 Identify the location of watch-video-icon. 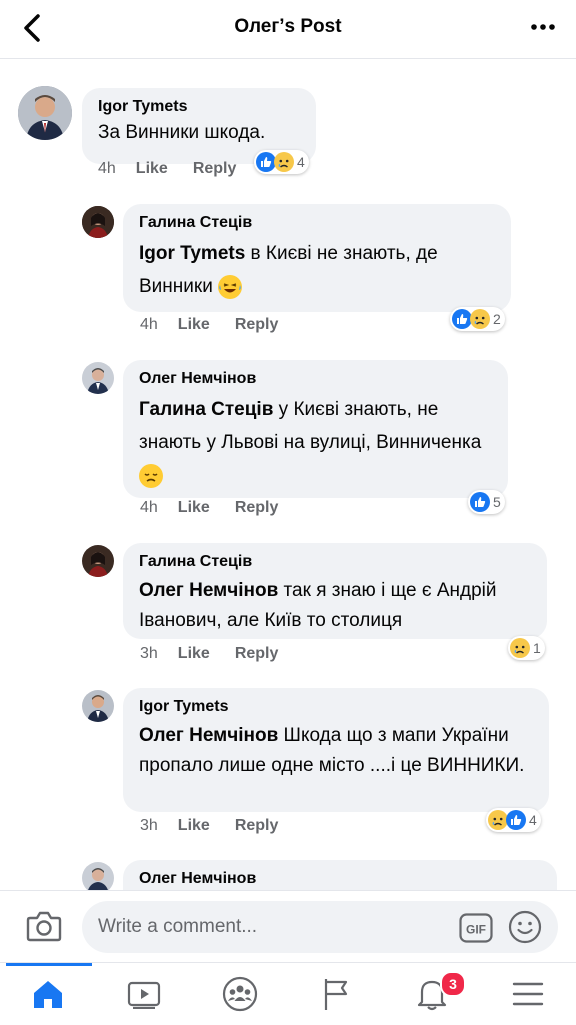
(144, 995).